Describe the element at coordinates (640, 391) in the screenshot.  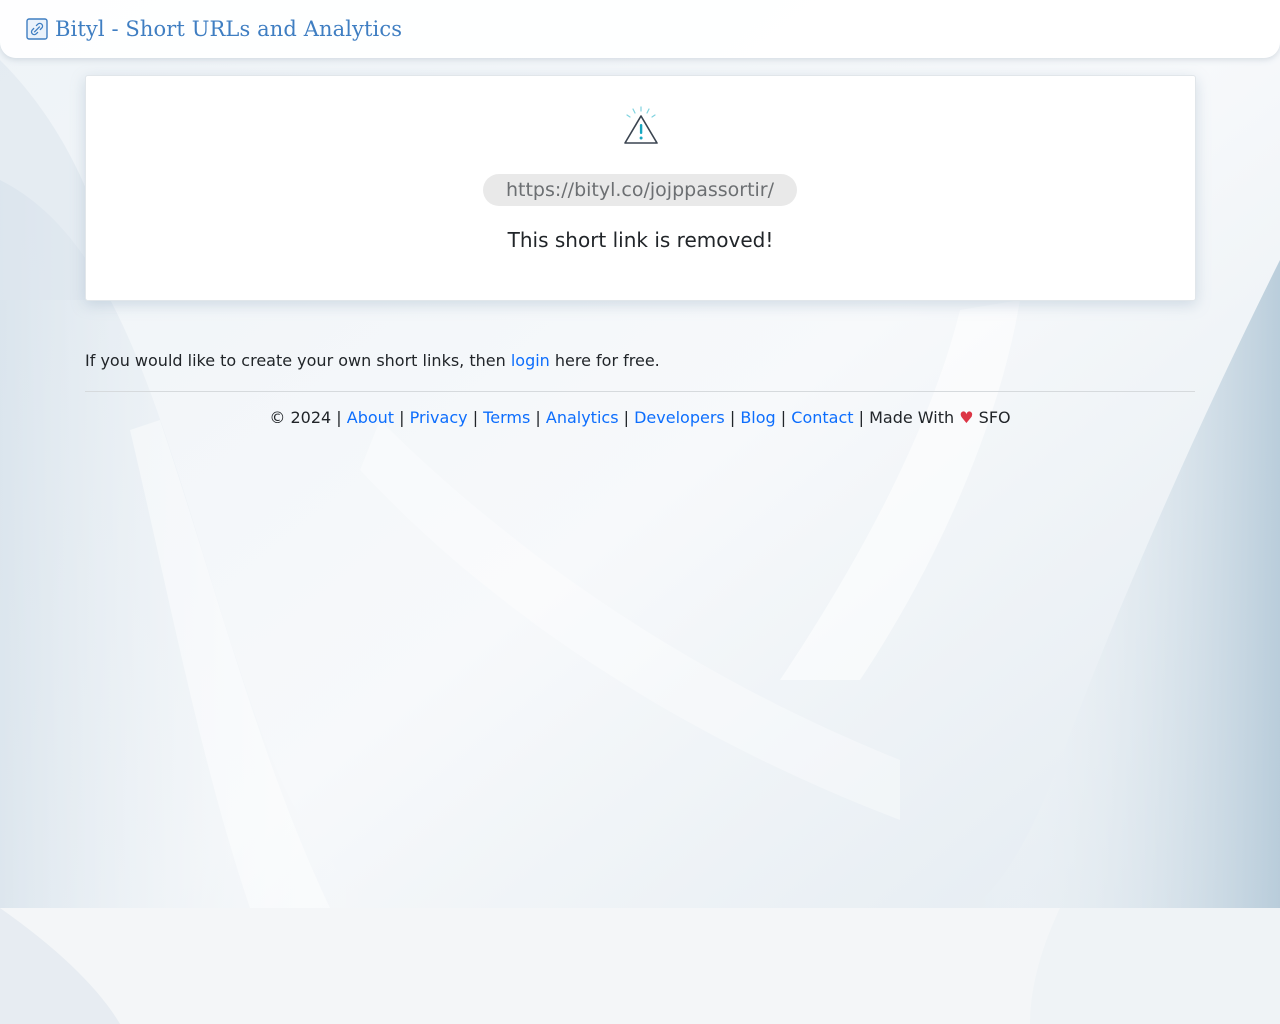
I see `footer-divider` at that location.